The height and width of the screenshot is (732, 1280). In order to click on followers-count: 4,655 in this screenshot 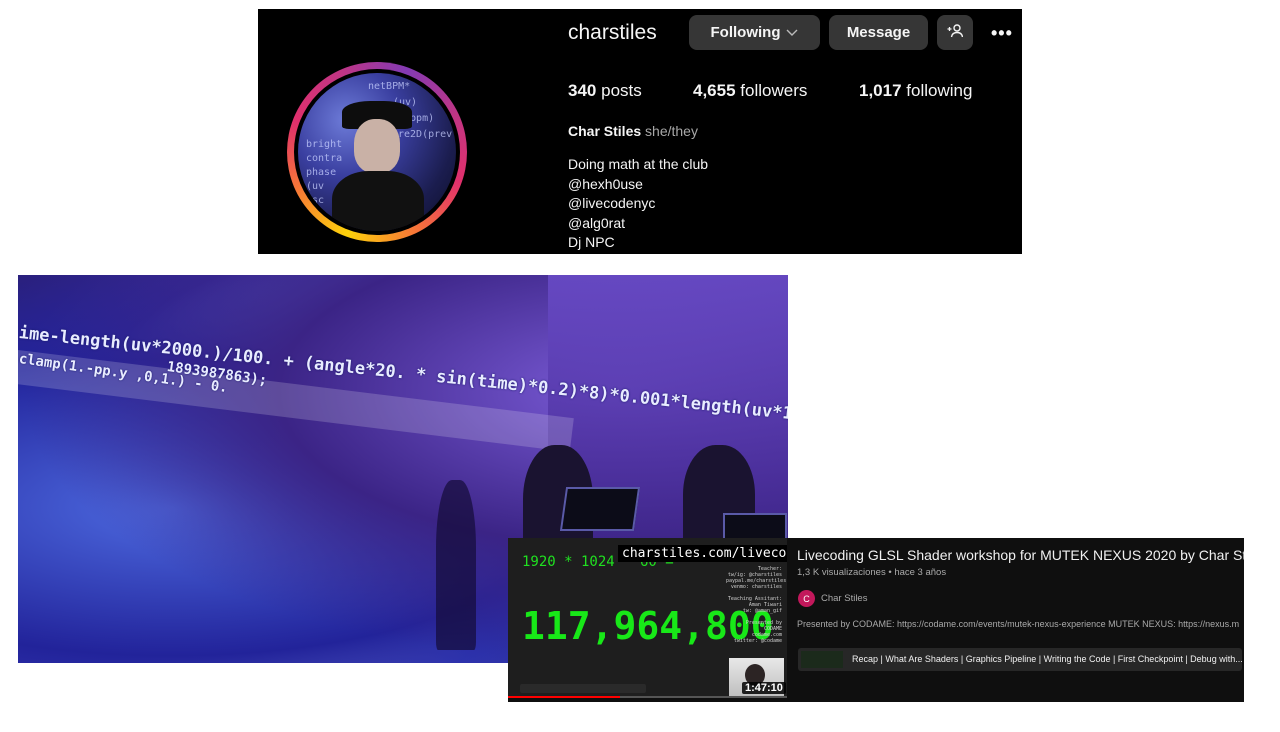, I will do `click(714, 90)`.